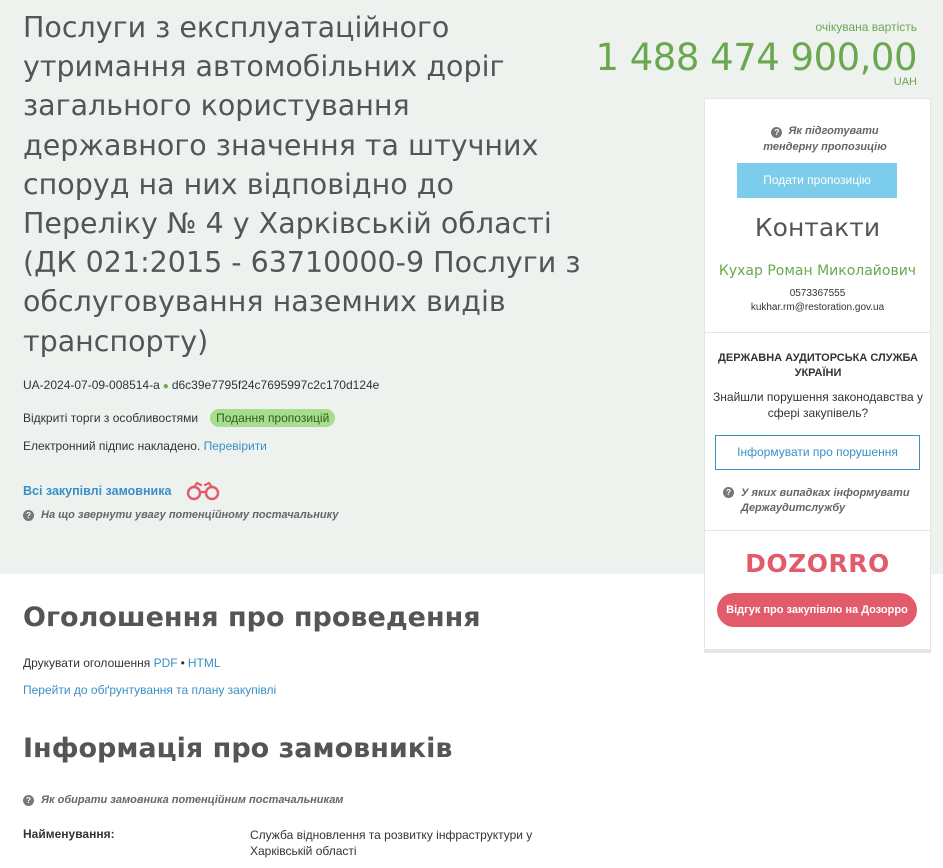  I want to click on tender-id: UA-2024-07-09-008514-a, so click(91, 385).